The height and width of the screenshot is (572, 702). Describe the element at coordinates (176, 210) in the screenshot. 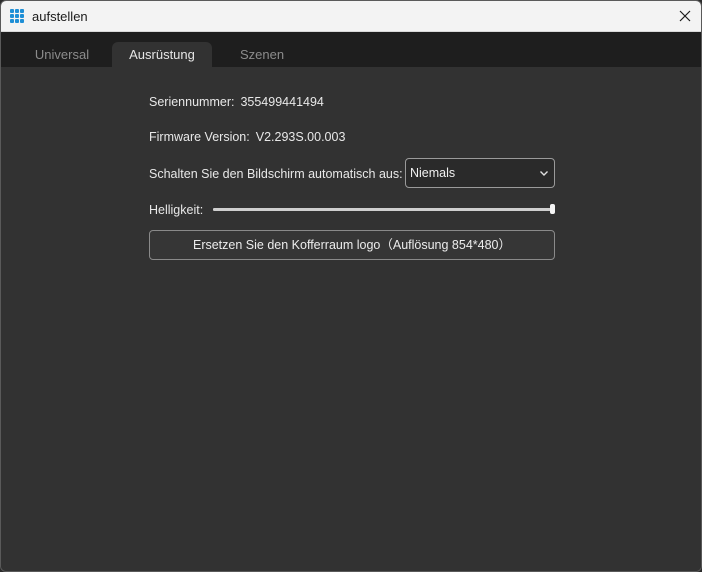

I see `brightness-label: Helligkeit:` at that location.